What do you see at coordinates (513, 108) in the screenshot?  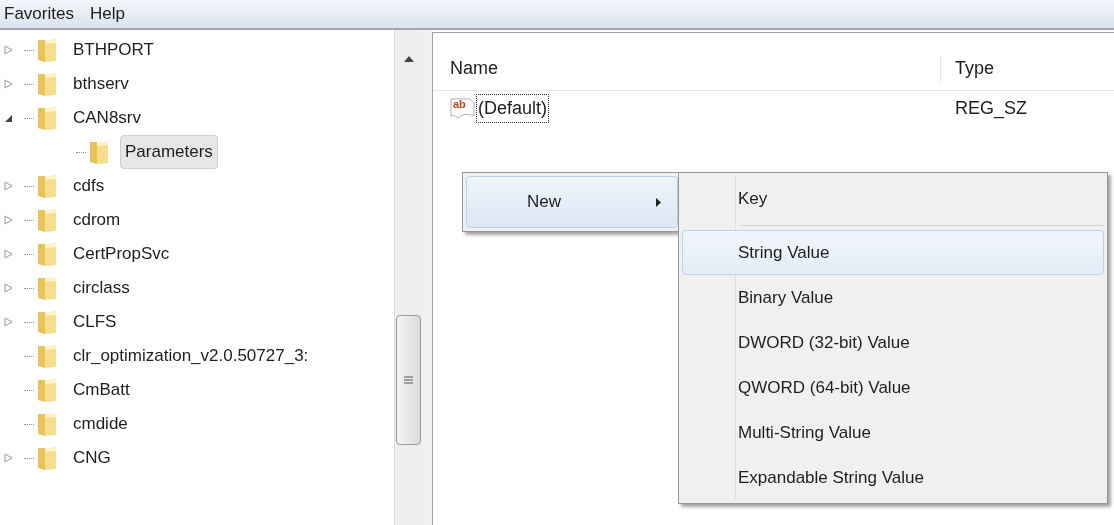 I see `value-name: (Default)` at bounding box center [513, 108].